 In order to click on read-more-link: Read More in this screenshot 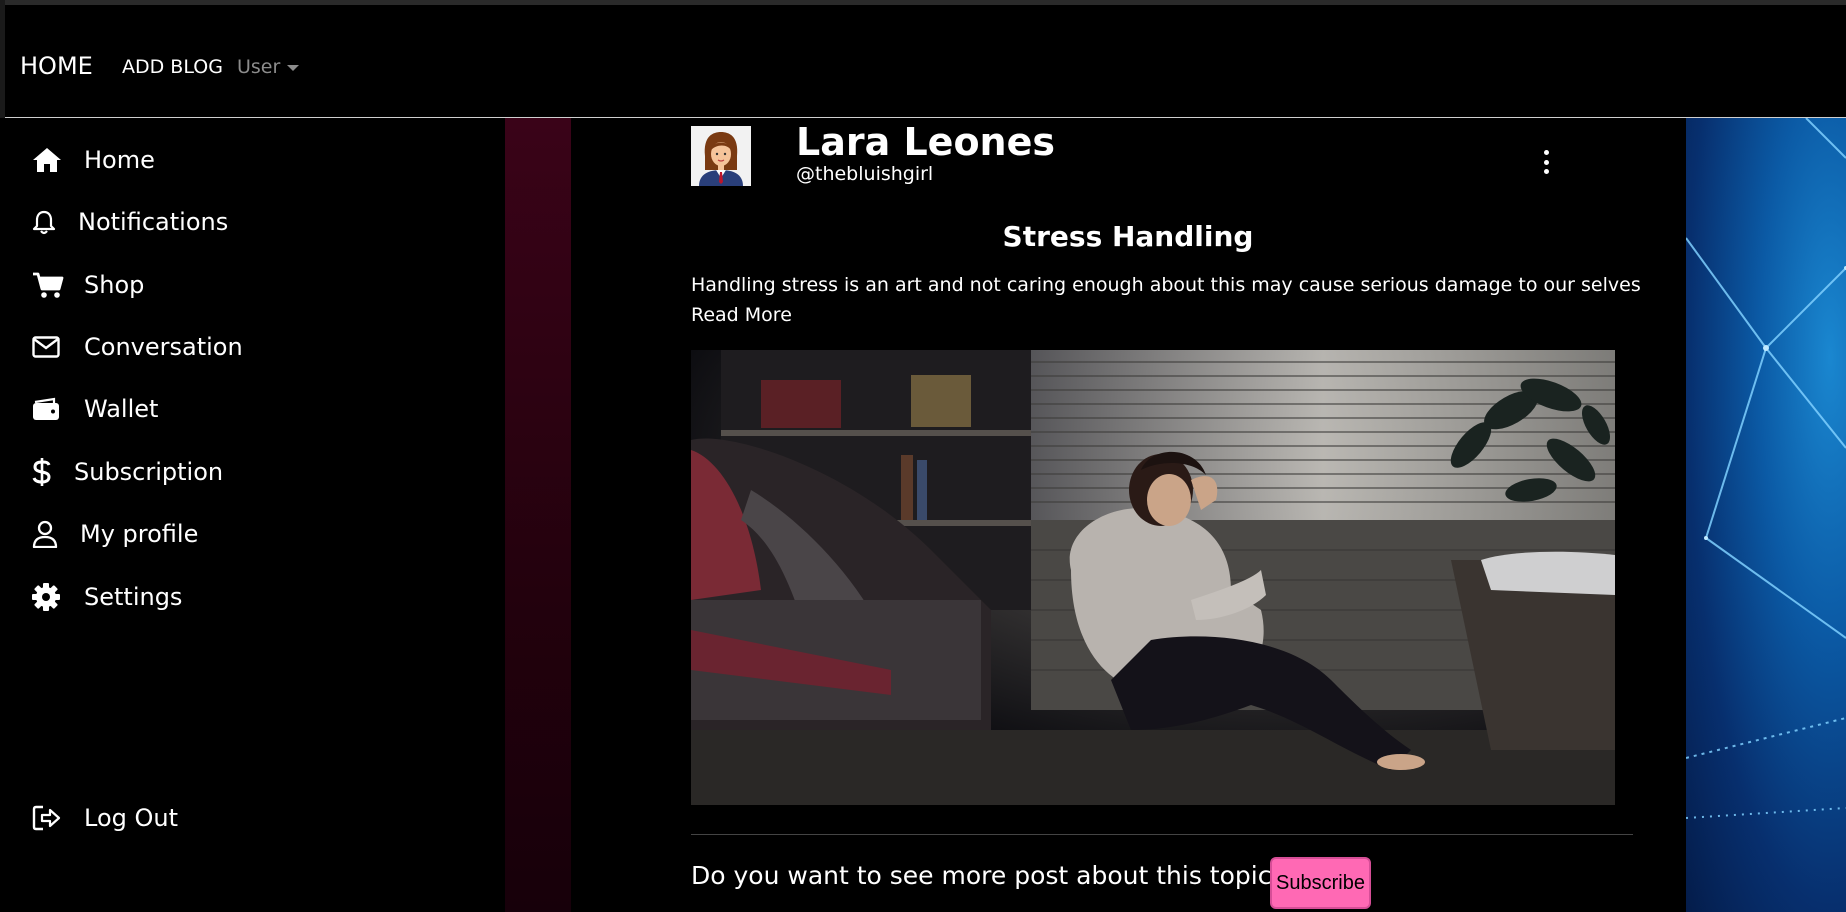, I will do `click(741, 315)`.